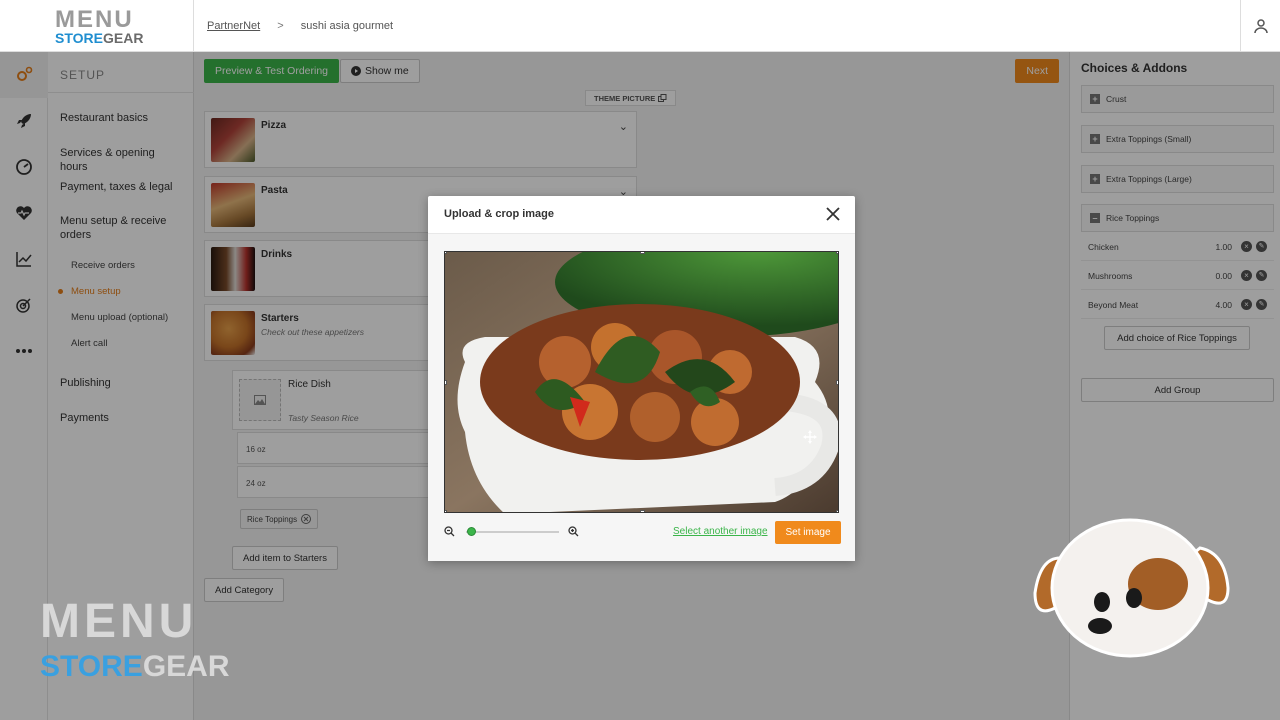 Image resolution: width=1280 pixels, height=720 pixels. I want to click on select-another-image-link: Select another image, so click(720, 531).